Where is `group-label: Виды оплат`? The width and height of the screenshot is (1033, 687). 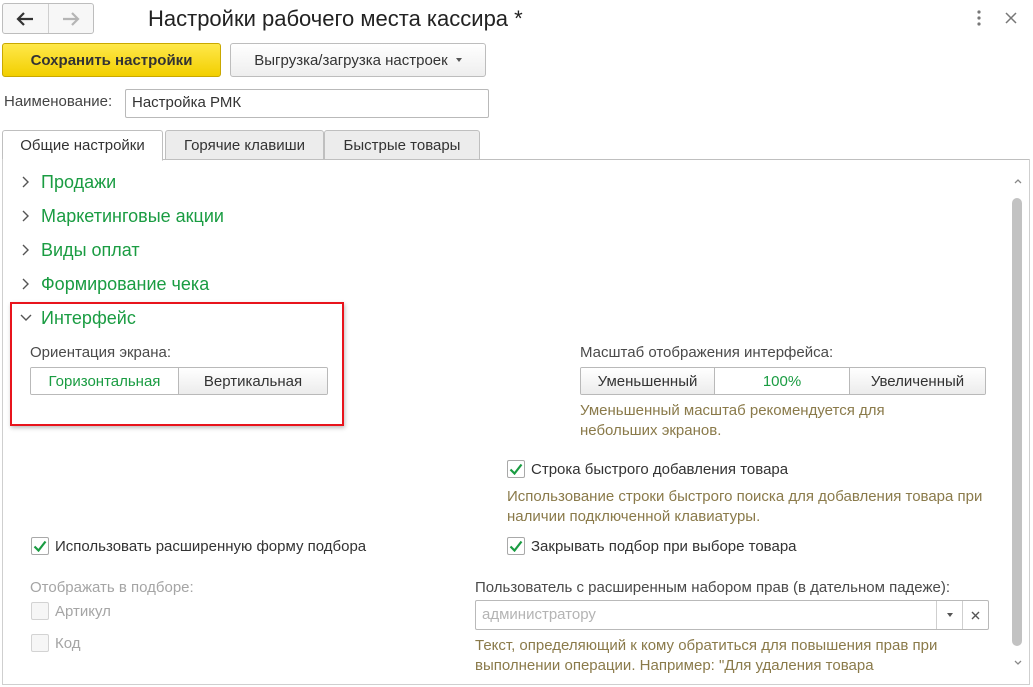
group-label: Виды оплат is located at coordinates (90, 249).